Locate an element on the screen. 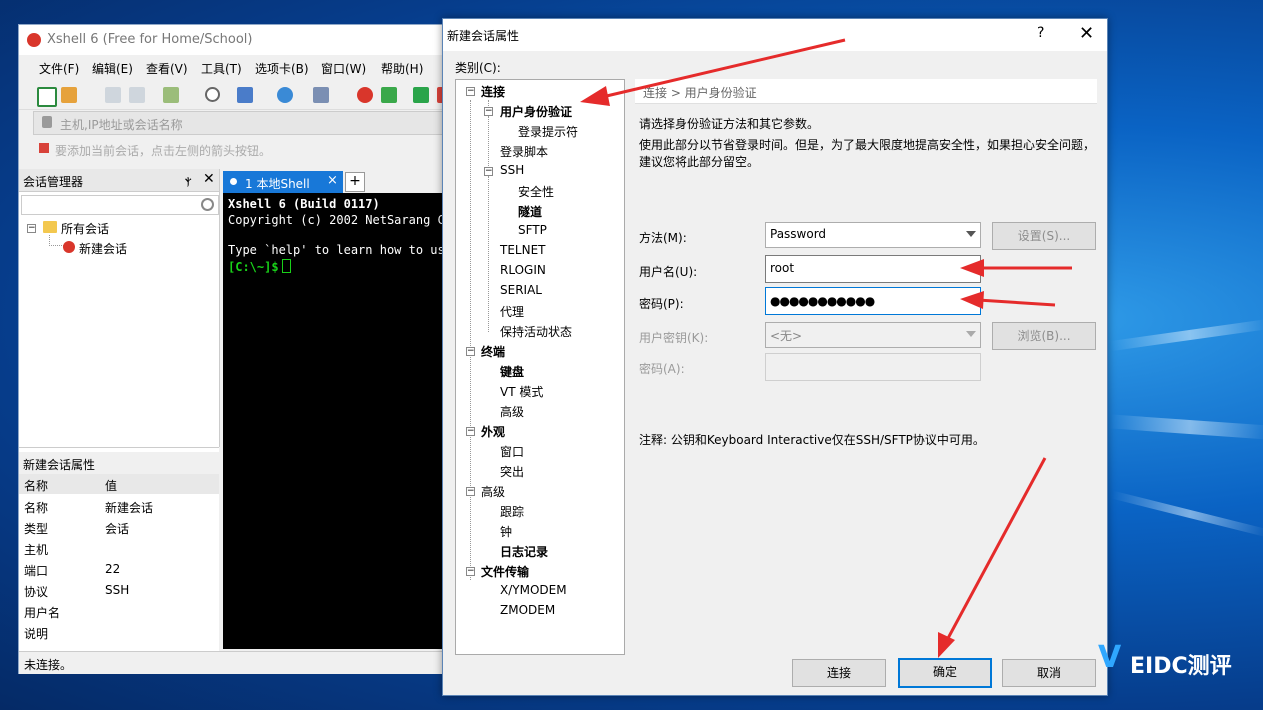 The height and width of the screenshot is (710, 1263). arrow-to-ok is located at coordinates (995, 550).